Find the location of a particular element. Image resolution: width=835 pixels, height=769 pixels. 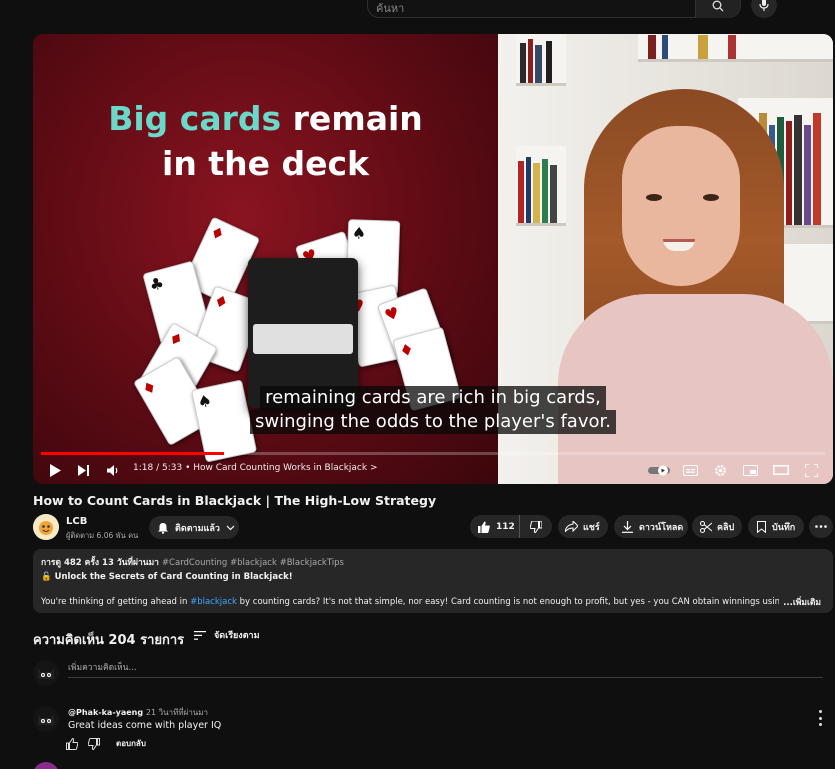

miniplayer-button is located at coordinates (750, 470).